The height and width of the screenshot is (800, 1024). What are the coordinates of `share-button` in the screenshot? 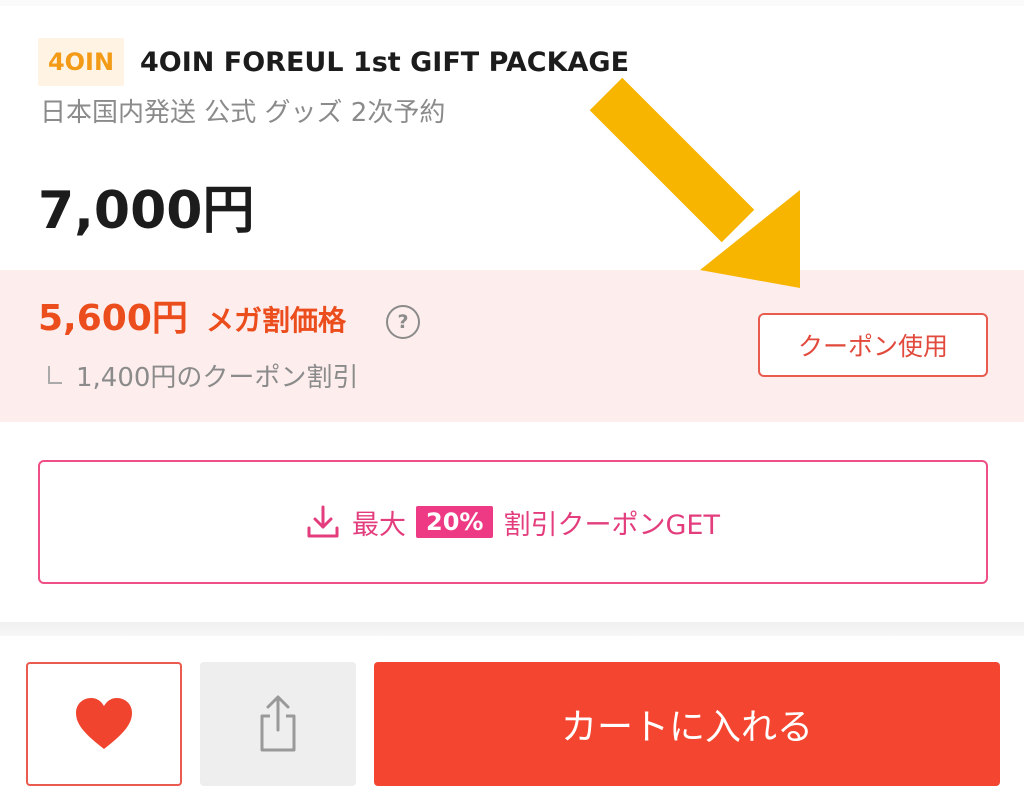 It's located at (278, 724).